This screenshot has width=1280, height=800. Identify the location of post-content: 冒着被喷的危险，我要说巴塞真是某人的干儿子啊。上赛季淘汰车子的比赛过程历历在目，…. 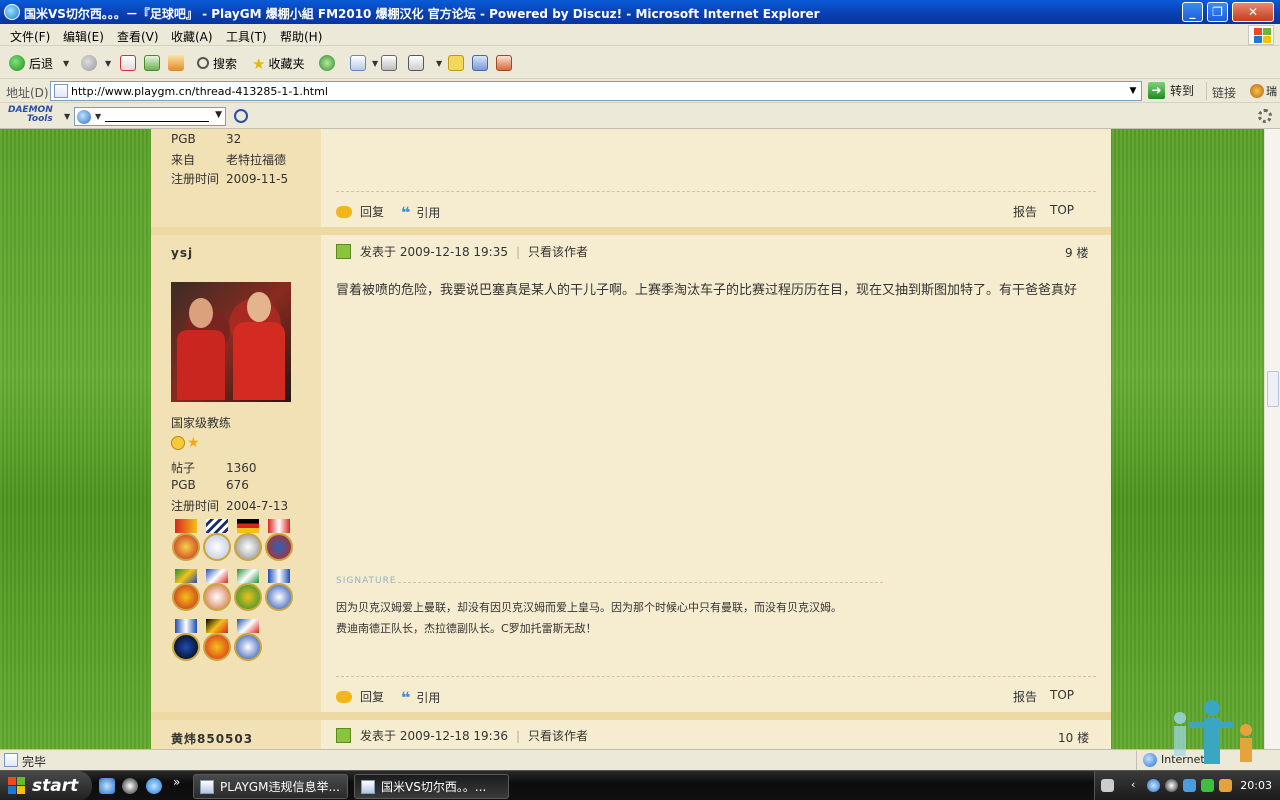
(707, 290).